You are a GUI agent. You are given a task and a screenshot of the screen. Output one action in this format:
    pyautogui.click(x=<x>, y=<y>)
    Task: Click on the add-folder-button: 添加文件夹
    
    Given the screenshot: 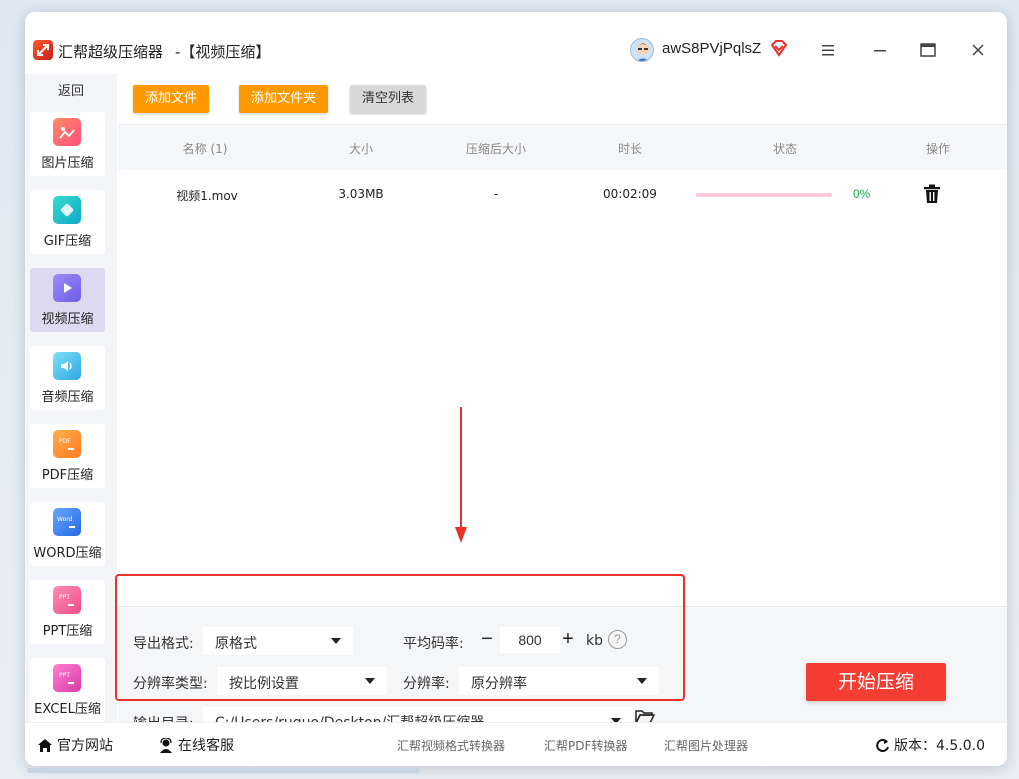 What is the action you would take?
    pyautogui.click(x=284, y=99)
    